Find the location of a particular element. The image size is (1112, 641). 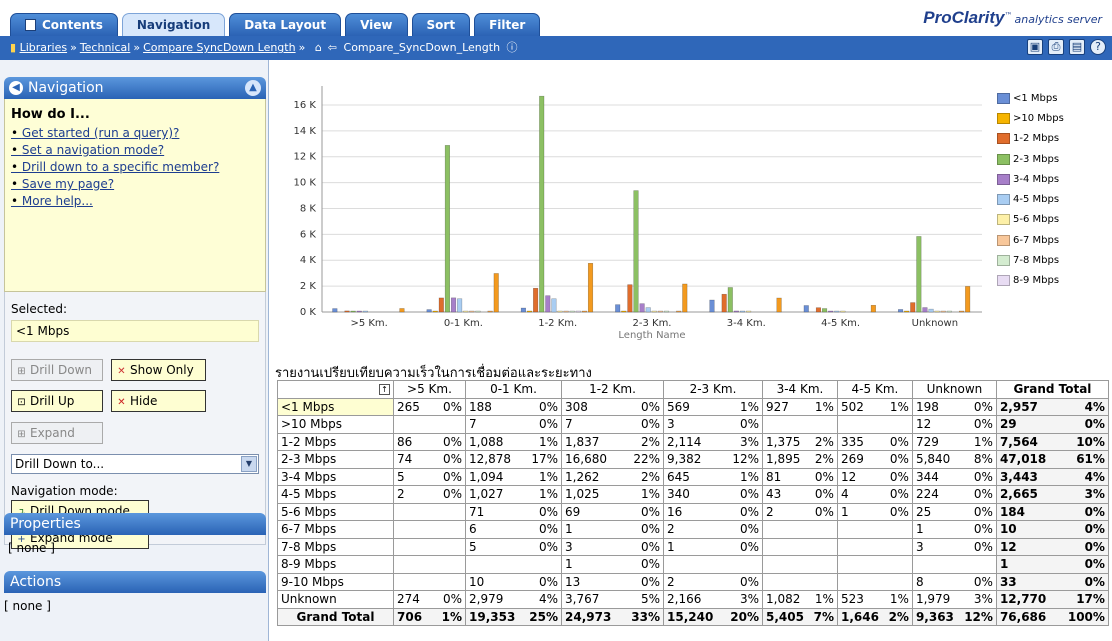

table-cell: 523 1% is located at coordinates (874, 599).